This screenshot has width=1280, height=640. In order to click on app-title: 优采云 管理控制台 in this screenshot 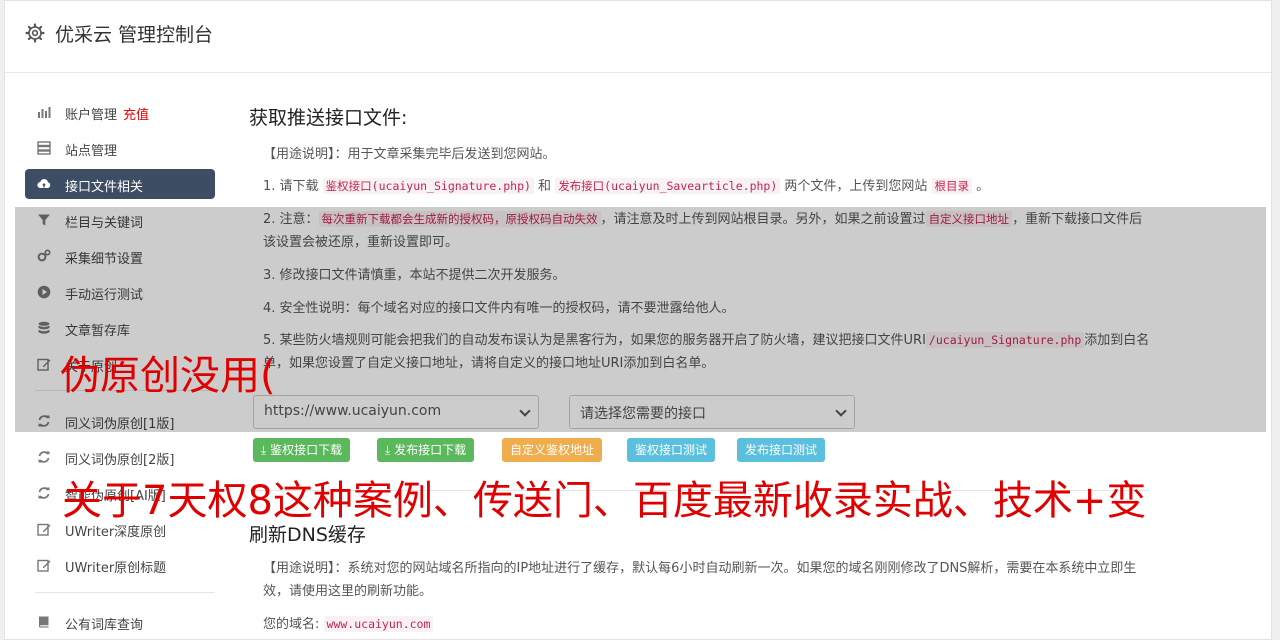, I will do `click(134, 35)`.